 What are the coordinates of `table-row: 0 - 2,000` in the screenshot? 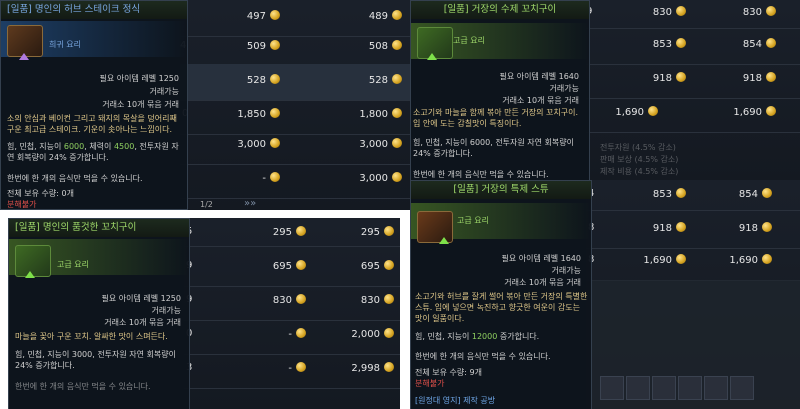 It's located at (292, 336).